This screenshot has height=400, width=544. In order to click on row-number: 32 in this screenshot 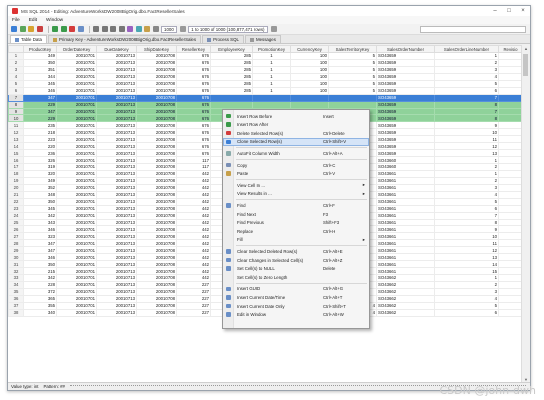, I will do `click(16, 271)`.